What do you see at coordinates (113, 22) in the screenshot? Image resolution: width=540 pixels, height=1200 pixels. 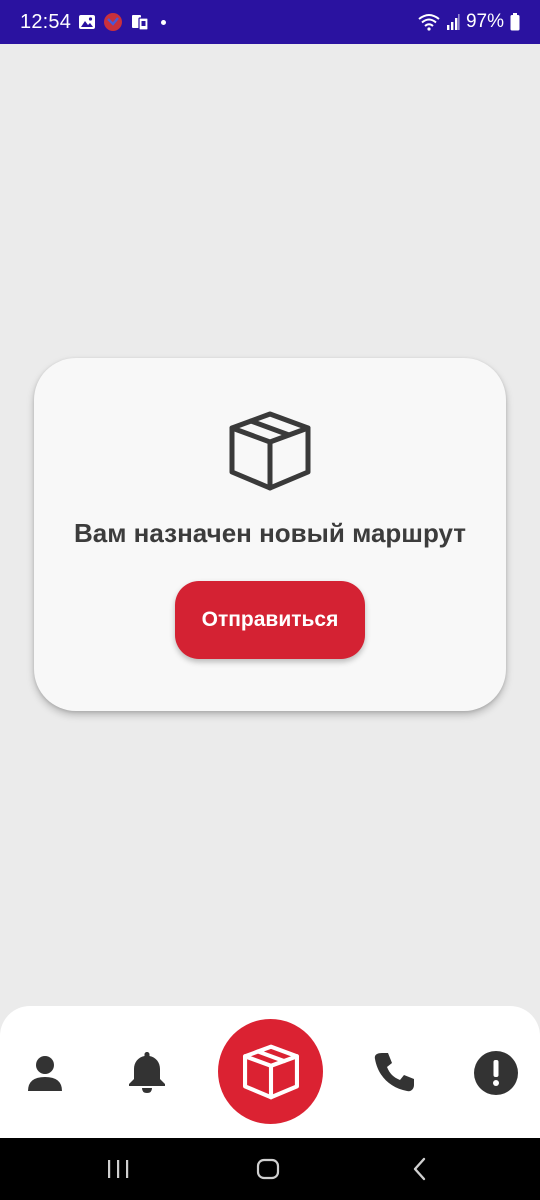 I see `app-notification-icon` at bounding box center [113, 22].